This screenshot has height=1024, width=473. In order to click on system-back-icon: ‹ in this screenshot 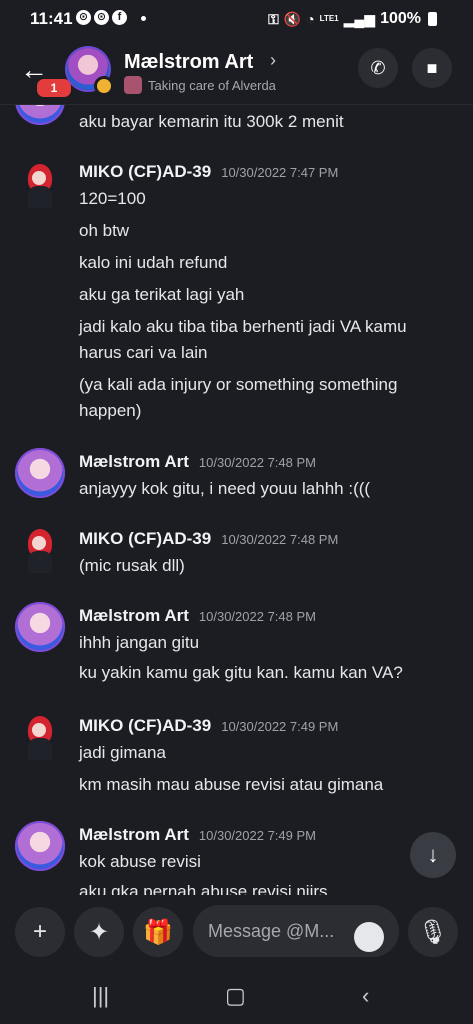, I will do `click(365, 996)`.